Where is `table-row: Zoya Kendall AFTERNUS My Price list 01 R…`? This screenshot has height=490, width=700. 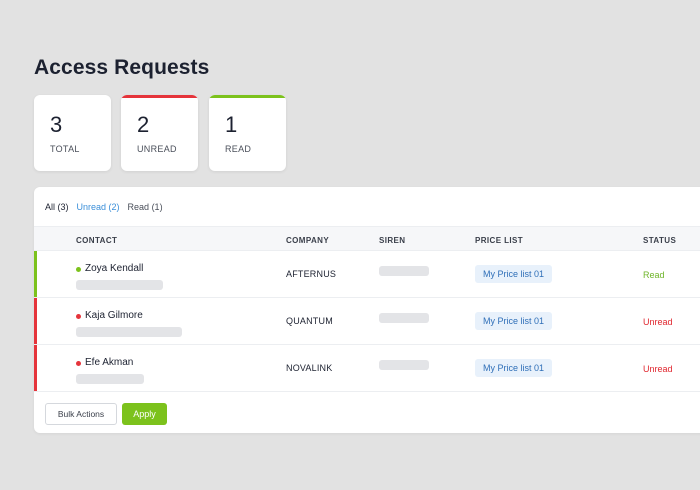
table-row: Zoya Kendall AFTERNUS My Price list 01 R… is located at coordinates (367, 274).